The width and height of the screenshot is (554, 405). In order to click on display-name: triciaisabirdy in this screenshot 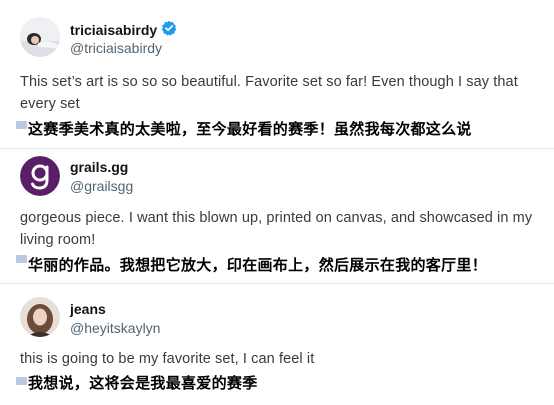, I will do `click(113, 30)`.